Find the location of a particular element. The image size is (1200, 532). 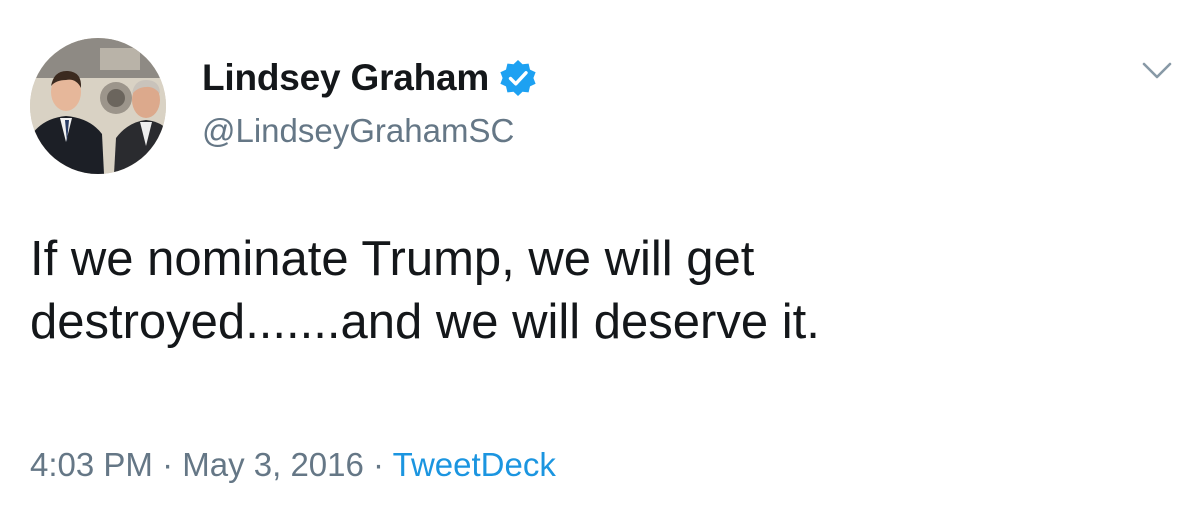

tweet-time: 4:03 PM is located at coordinates (91, 464).